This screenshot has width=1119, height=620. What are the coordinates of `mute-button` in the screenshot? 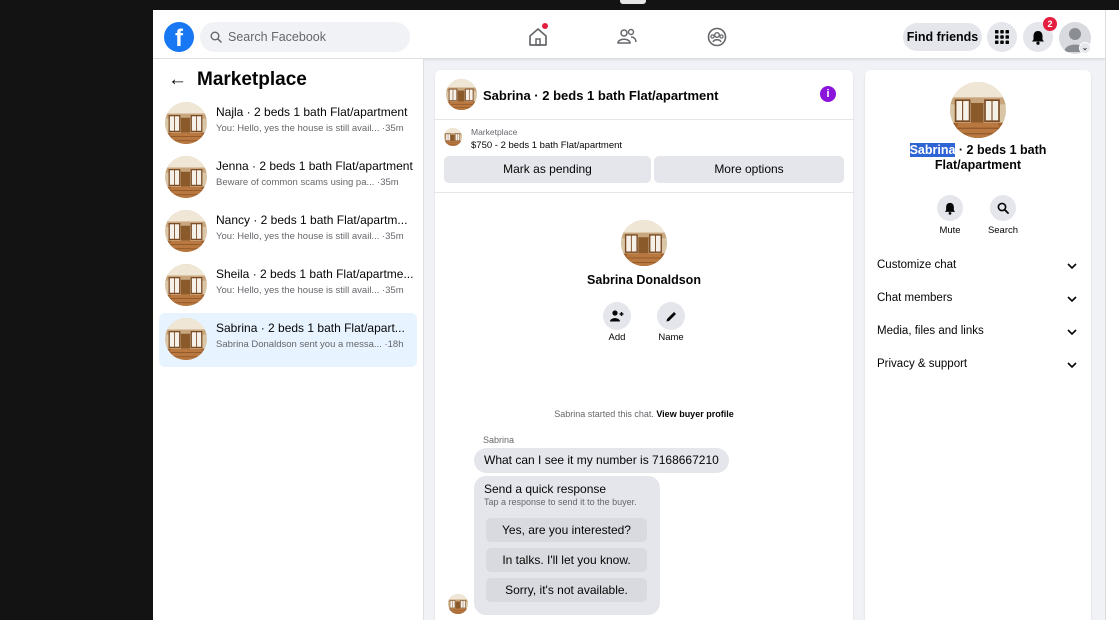 It's located at (950, 208).